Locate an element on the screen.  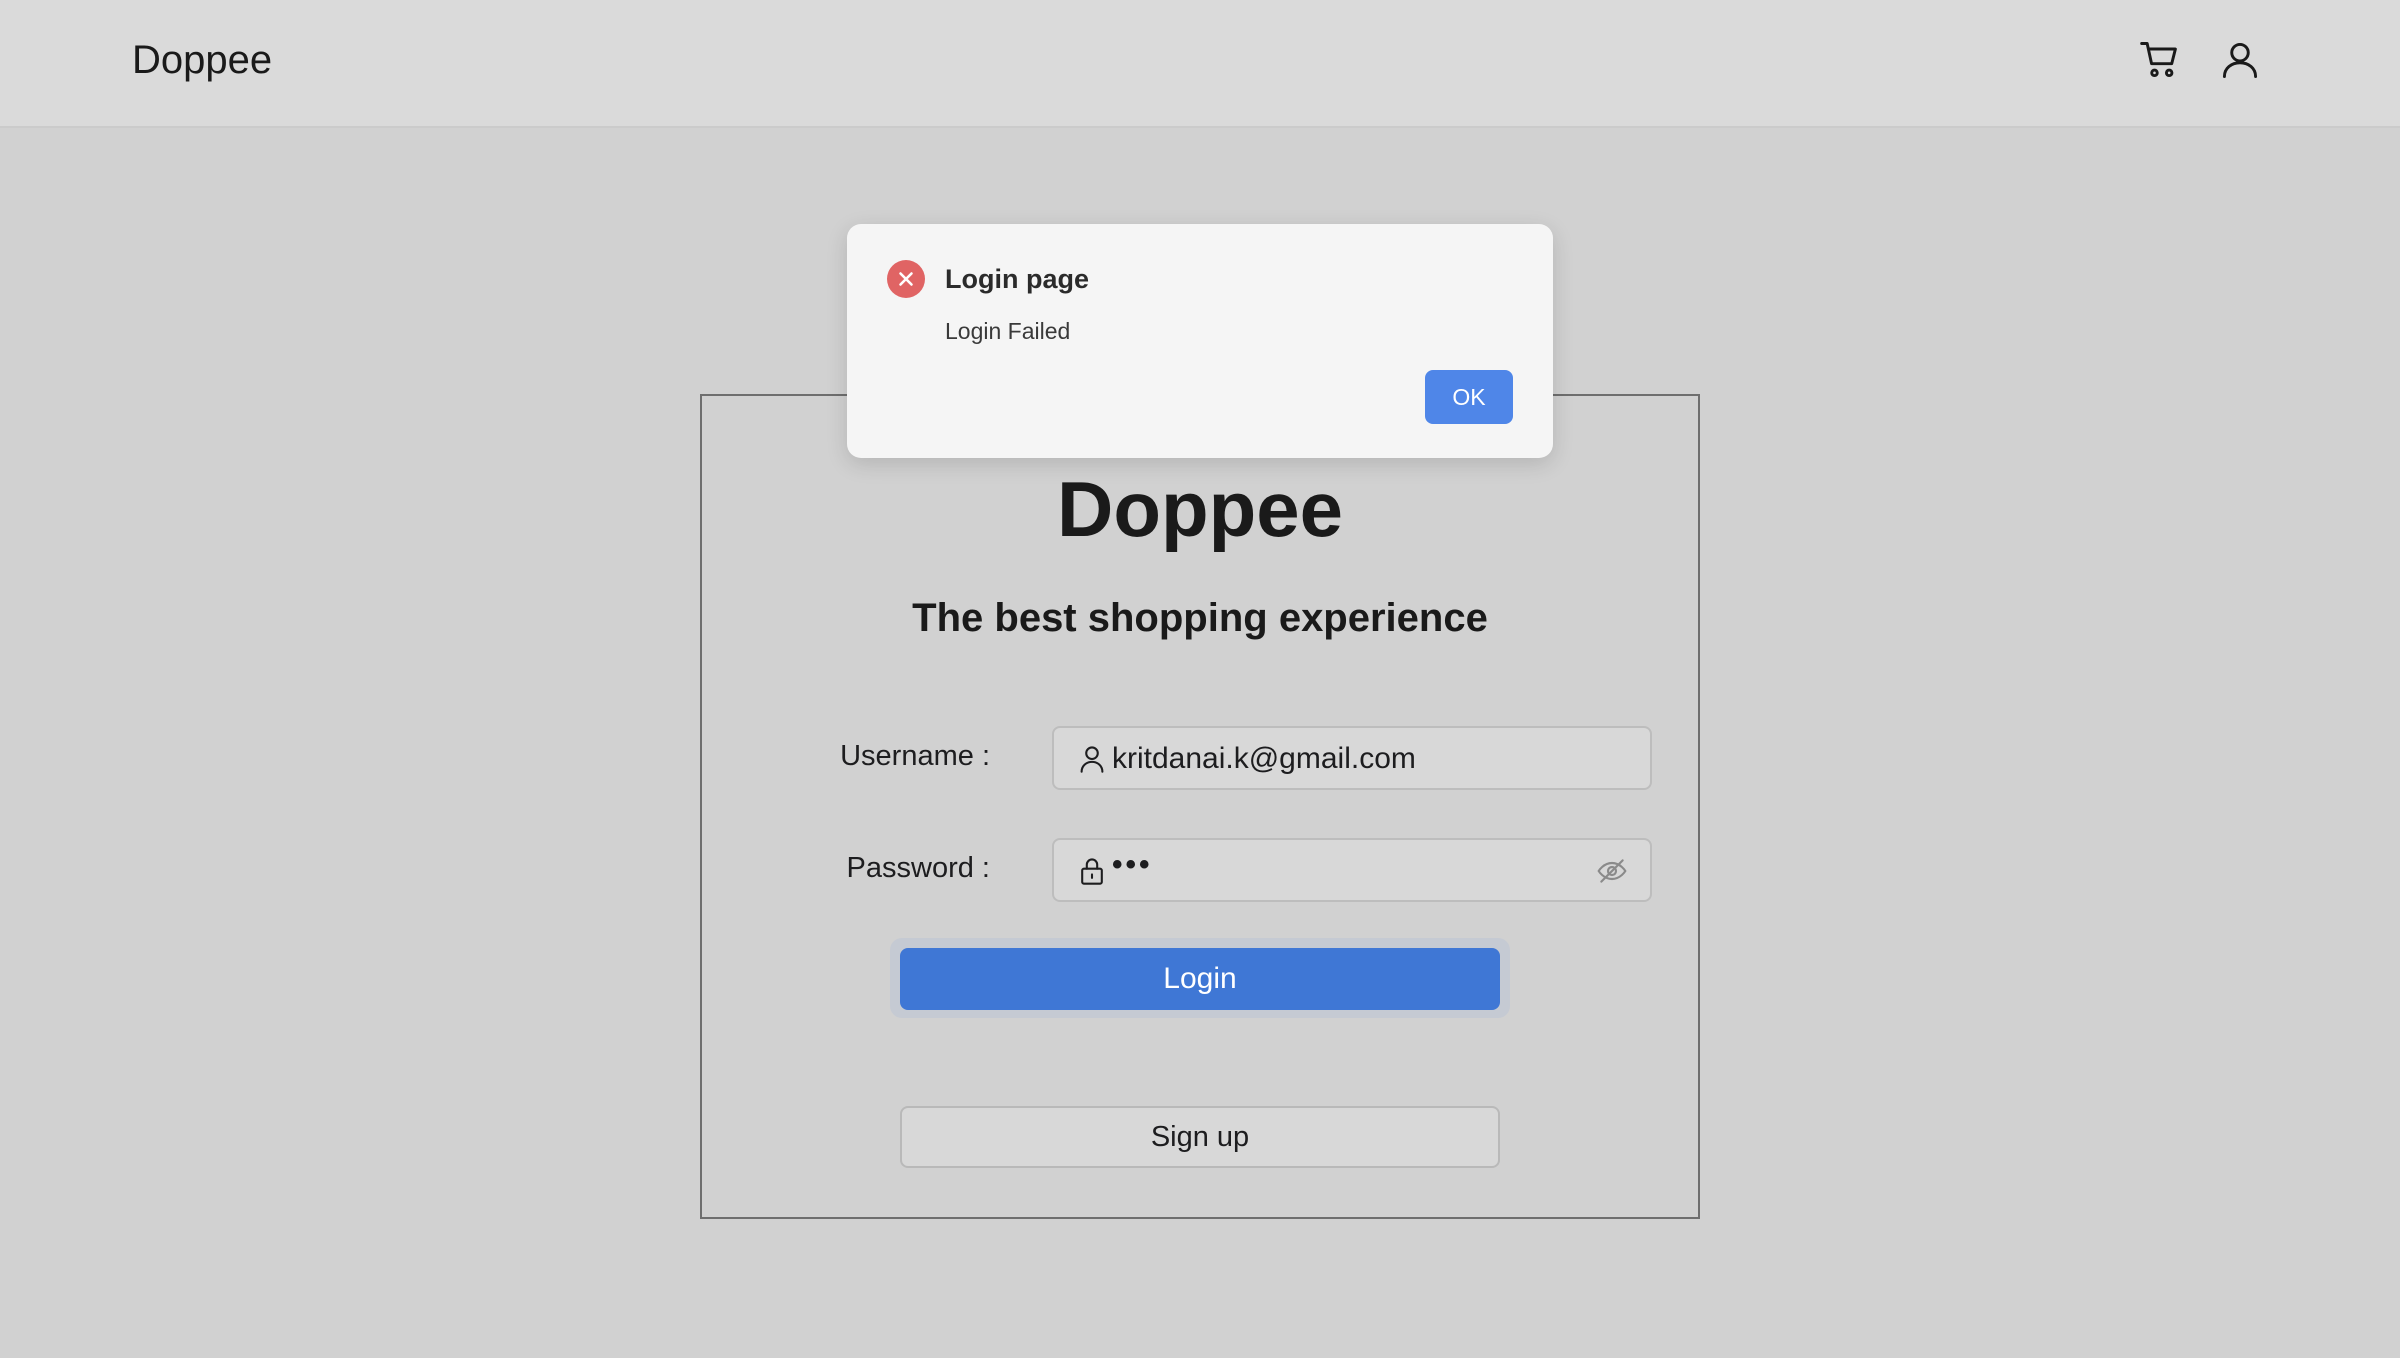
password-label: Password : is located at coordinates (918, 868).